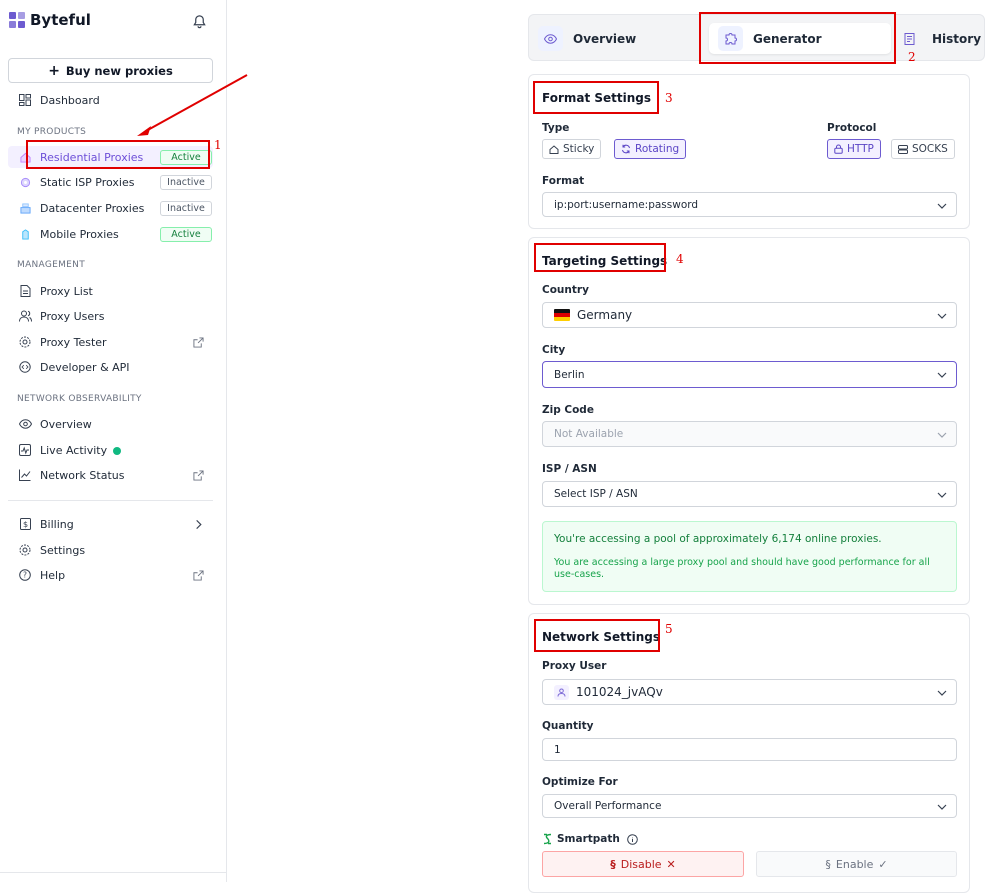 The height and width of the screenshot is (893, 985). What do you see at coordinates (563, 181) in the screenshot?
I see `format-label: Format` at bounding box center [563, 181].